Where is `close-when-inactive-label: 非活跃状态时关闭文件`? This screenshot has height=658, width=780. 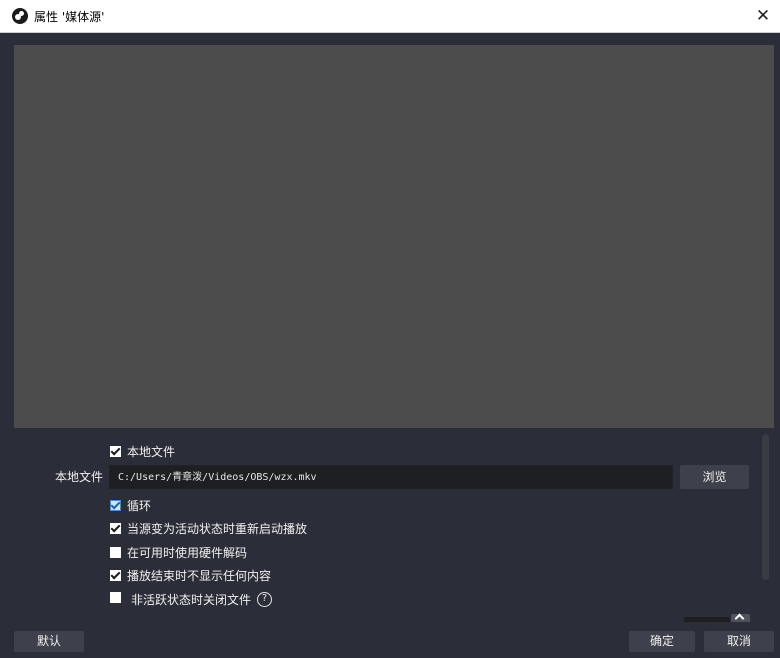
close-when-inactive-label: 非活跃状态时关闭文件 is located at coordinates (191, 600).